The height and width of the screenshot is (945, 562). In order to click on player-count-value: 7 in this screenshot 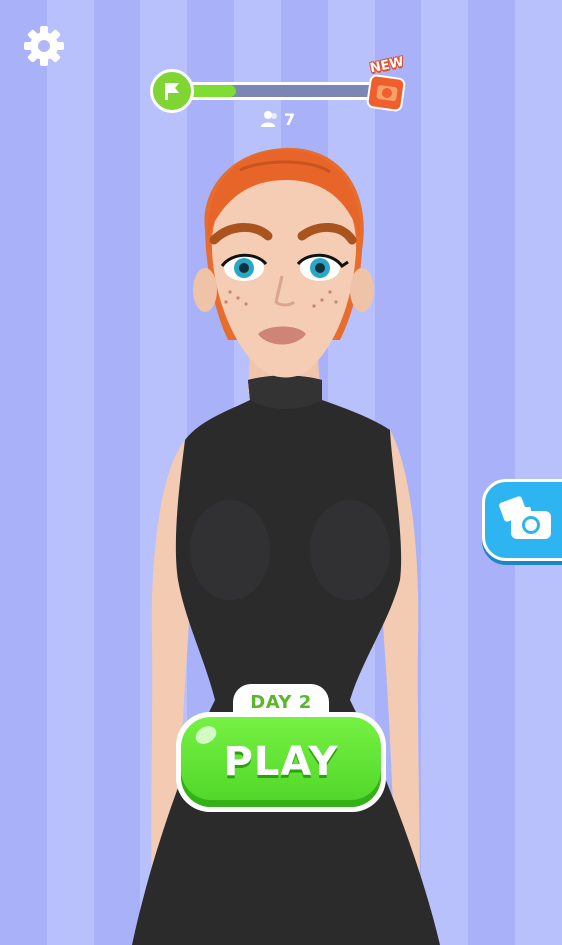, I will do `click(290, 119)`.